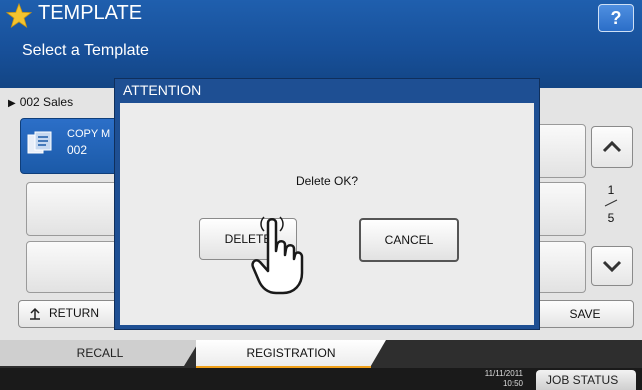 Image resolution: width=642 pixels, height=390 pixels. Describe the element at coordinates (611, 190) in the screenshot. I see `page-current: 1` at that location.